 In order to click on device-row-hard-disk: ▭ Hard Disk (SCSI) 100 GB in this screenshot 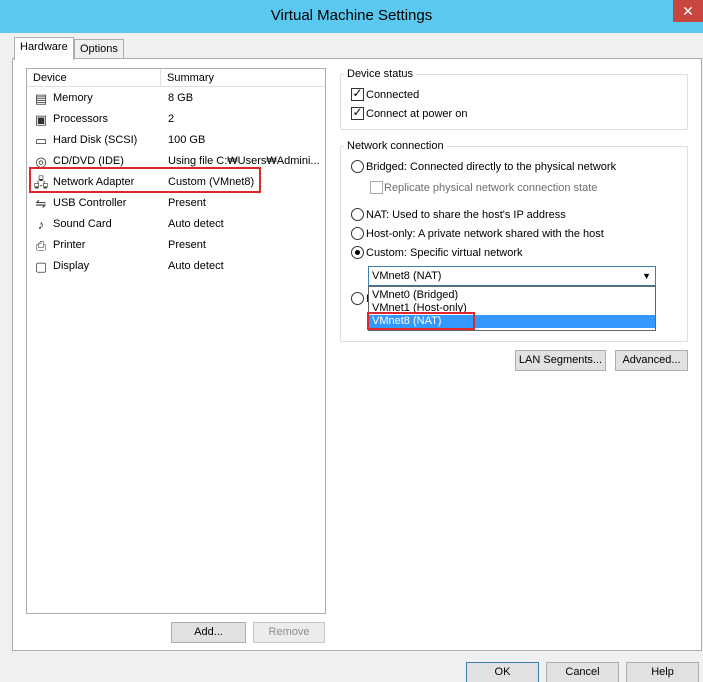, I will do `click(176, 140)`.